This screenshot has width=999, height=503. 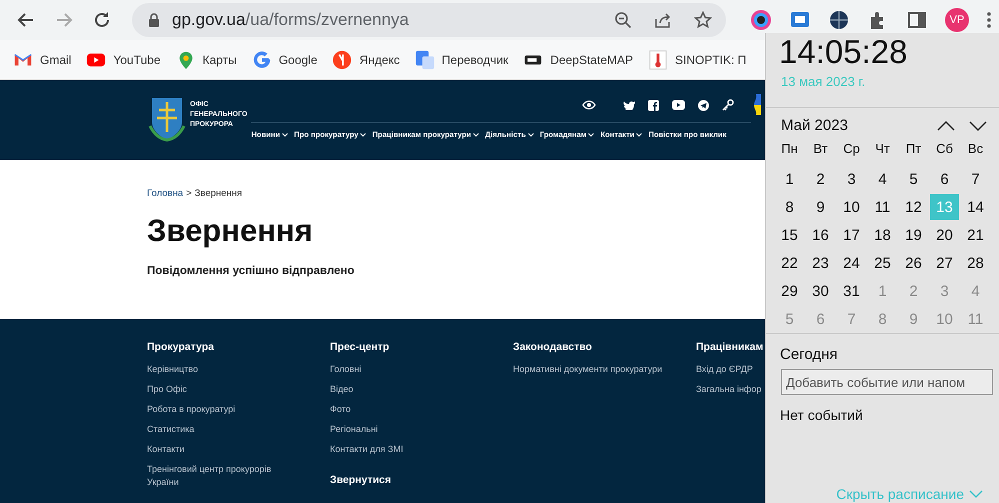 What do you see at coordinates (882, 179) in the screenshot?
I see `calendar-day: 4` at bounding box center [882, 179].